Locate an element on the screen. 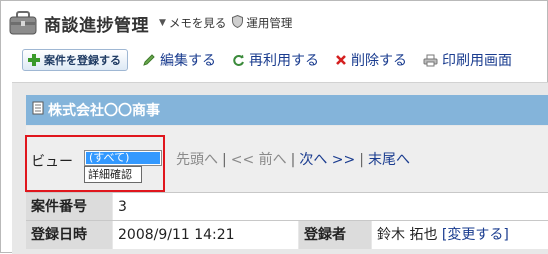 Image resolution: width=548 pixels, height=254 pixels. reuse-button: 再利用する is located at coordinates (275, 60).